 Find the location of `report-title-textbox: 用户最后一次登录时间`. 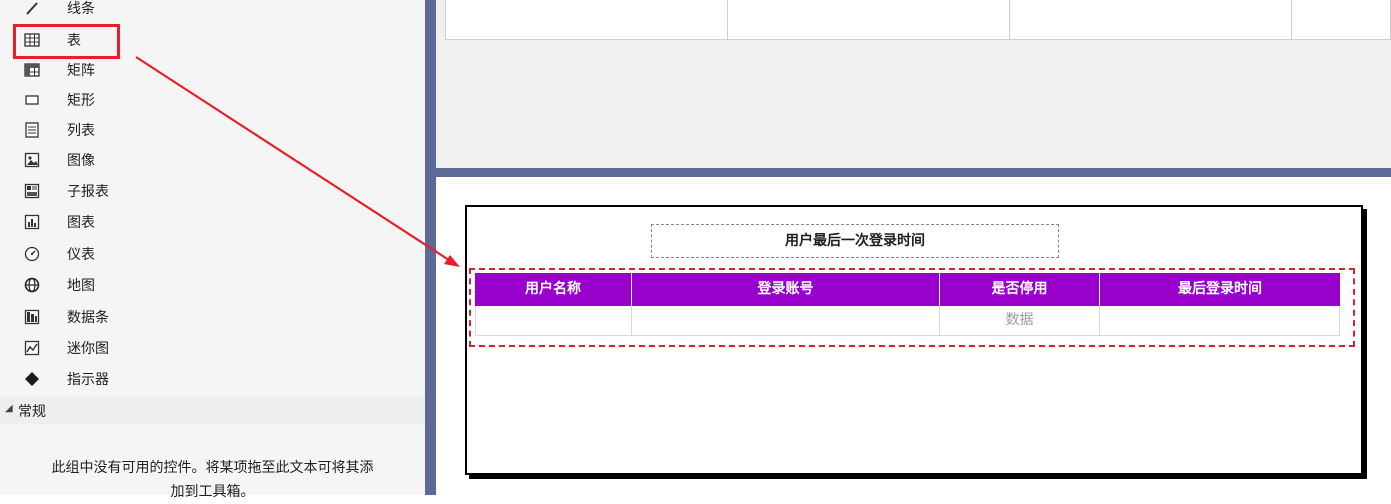

report-title-textbox: 用户最后一次登录时间 is located at coordinates (855, 241).